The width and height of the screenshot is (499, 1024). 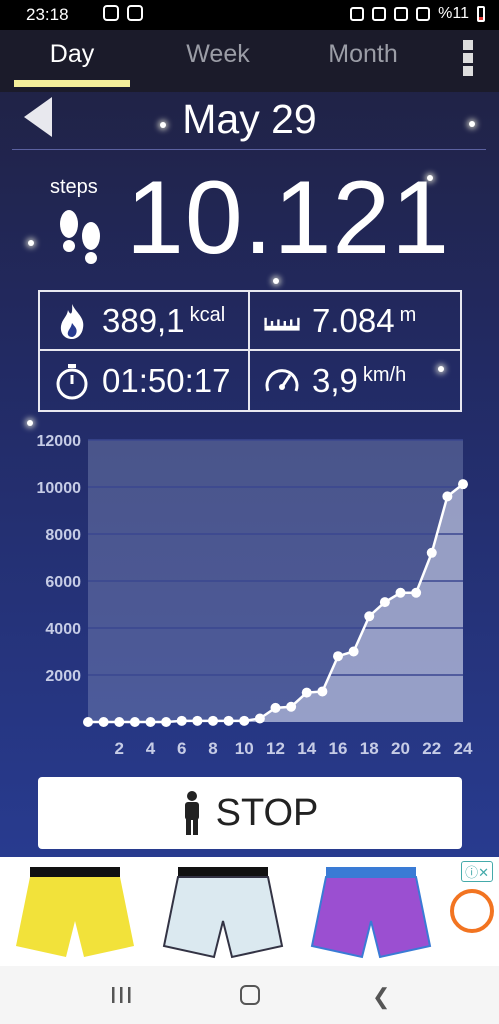 I want to click on x-tick-label: 24, so click(x=463, y=748).